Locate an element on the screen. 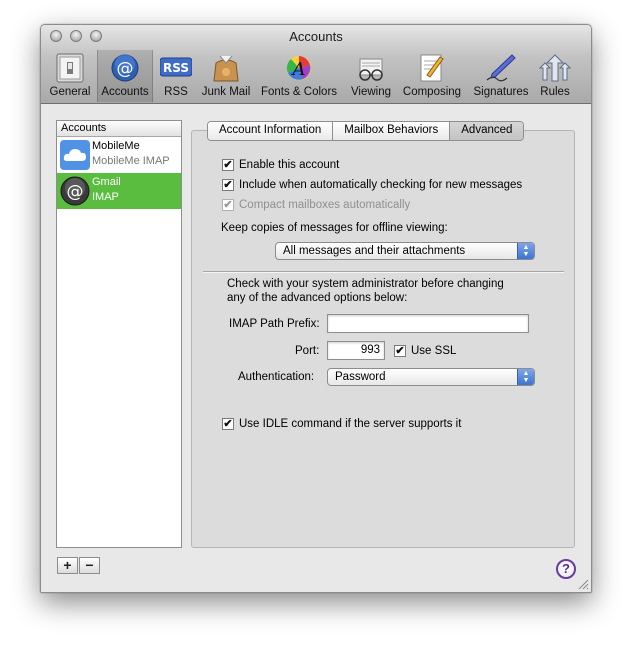 This screenshot has height=647, width=630. checkbox-label: Use SSL is located at coordinates (434, 351).